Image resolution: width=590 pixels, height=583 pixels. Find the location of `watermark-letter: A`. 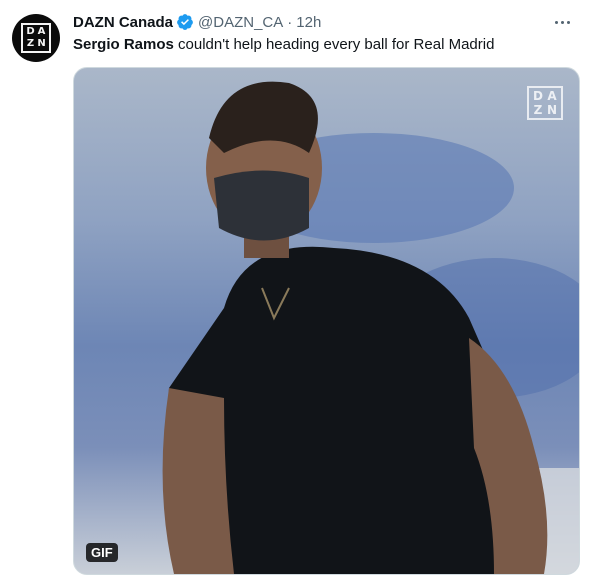

watermark-letter: A is located at coordinates (552, 96).